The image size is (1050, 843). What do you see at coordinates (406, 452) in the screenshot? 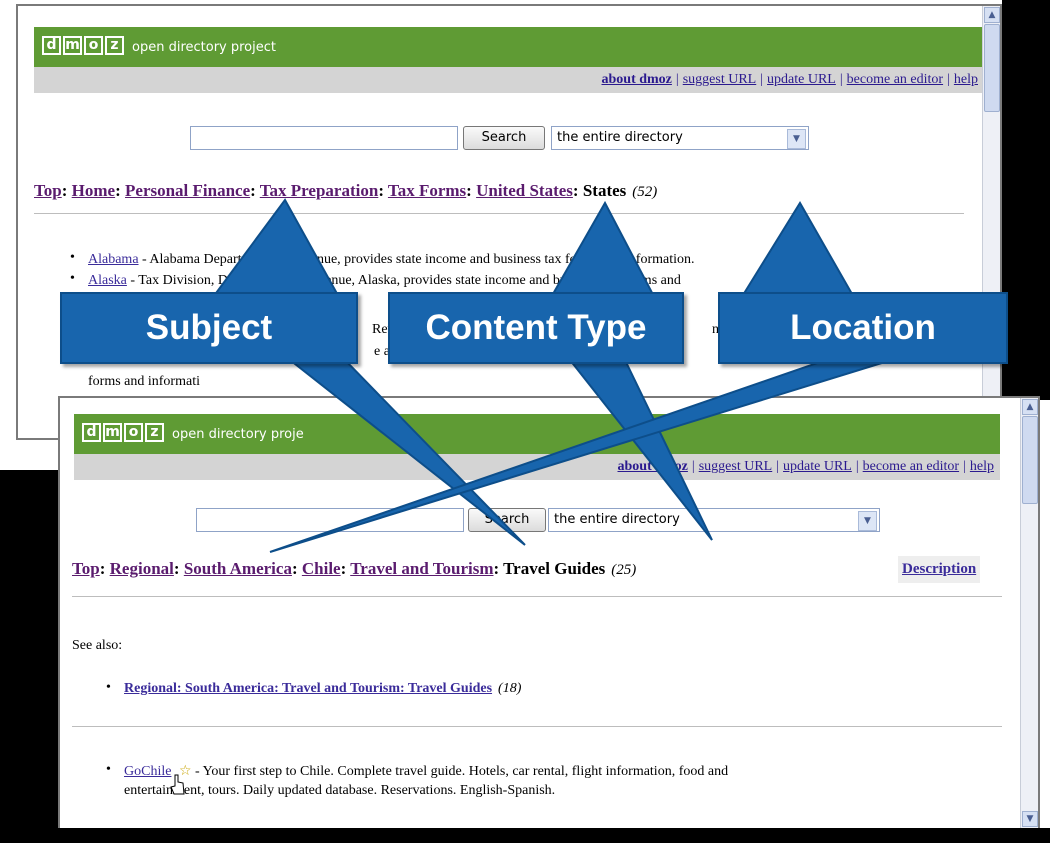
I see `subject-pointer-down` at bounding box center [406, 452].